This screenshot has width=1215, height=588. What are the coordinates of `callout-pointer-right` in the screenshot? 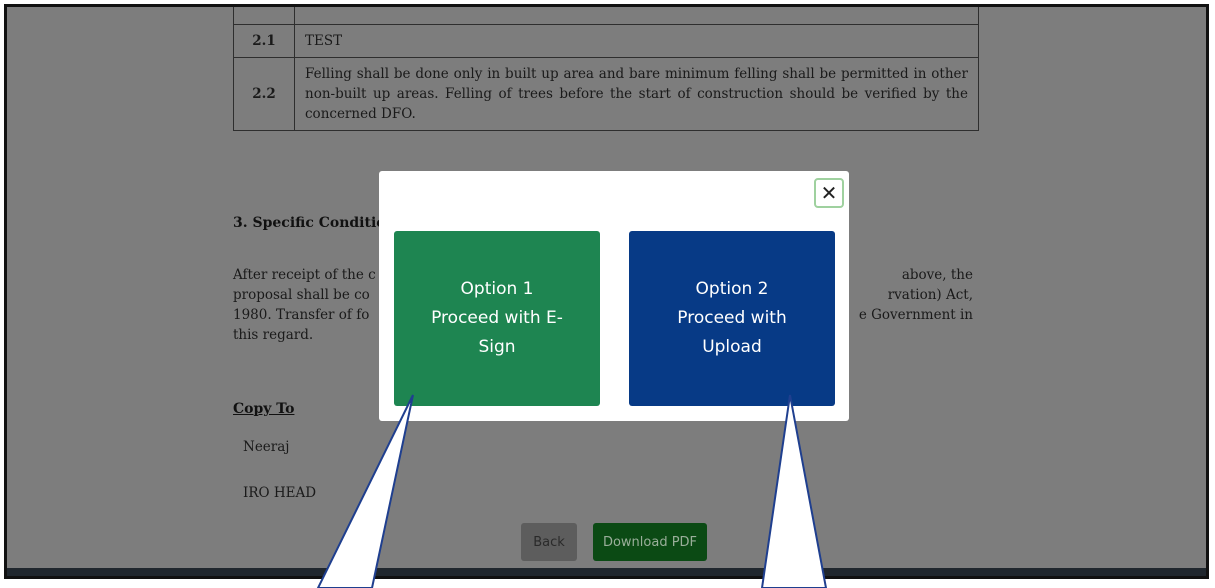 It's located at (794, 491).